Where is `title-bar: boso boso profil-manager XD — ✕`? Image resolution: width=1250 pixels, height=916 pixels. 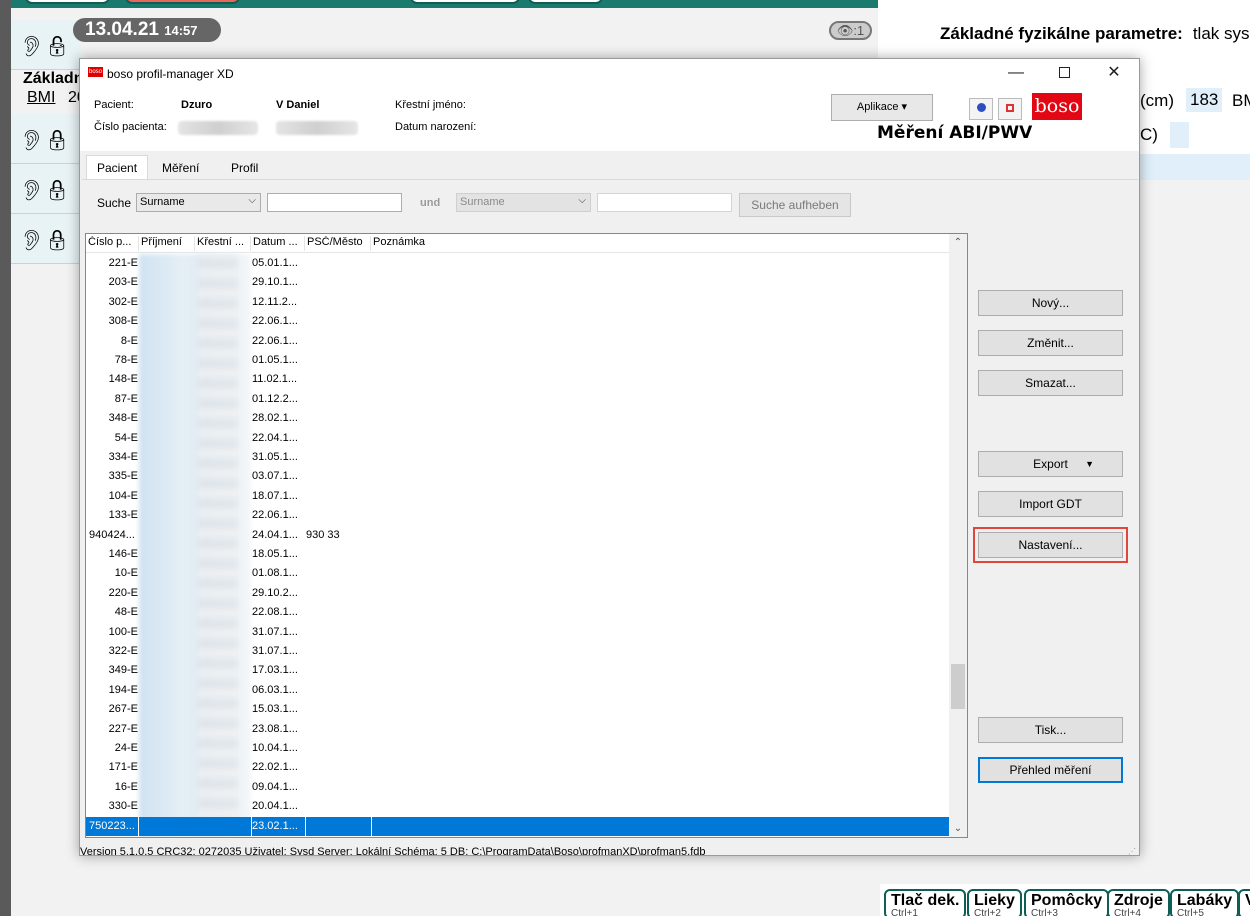 title-bar: boso boso profil-manager XD — ✕ is located at coordinates (609, 74).